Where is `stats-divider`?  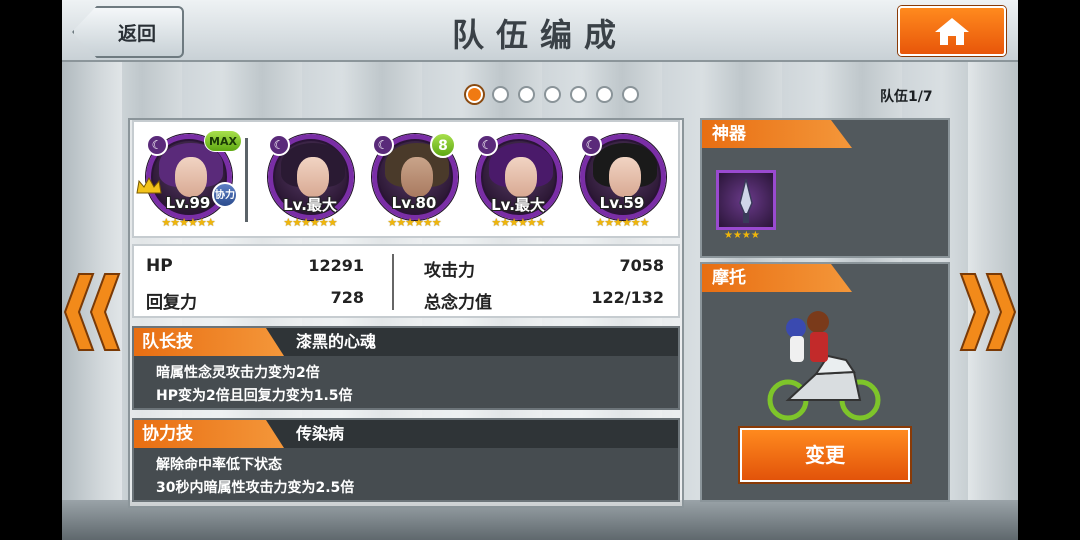
stats-divider is located at coordinates (393, 282).